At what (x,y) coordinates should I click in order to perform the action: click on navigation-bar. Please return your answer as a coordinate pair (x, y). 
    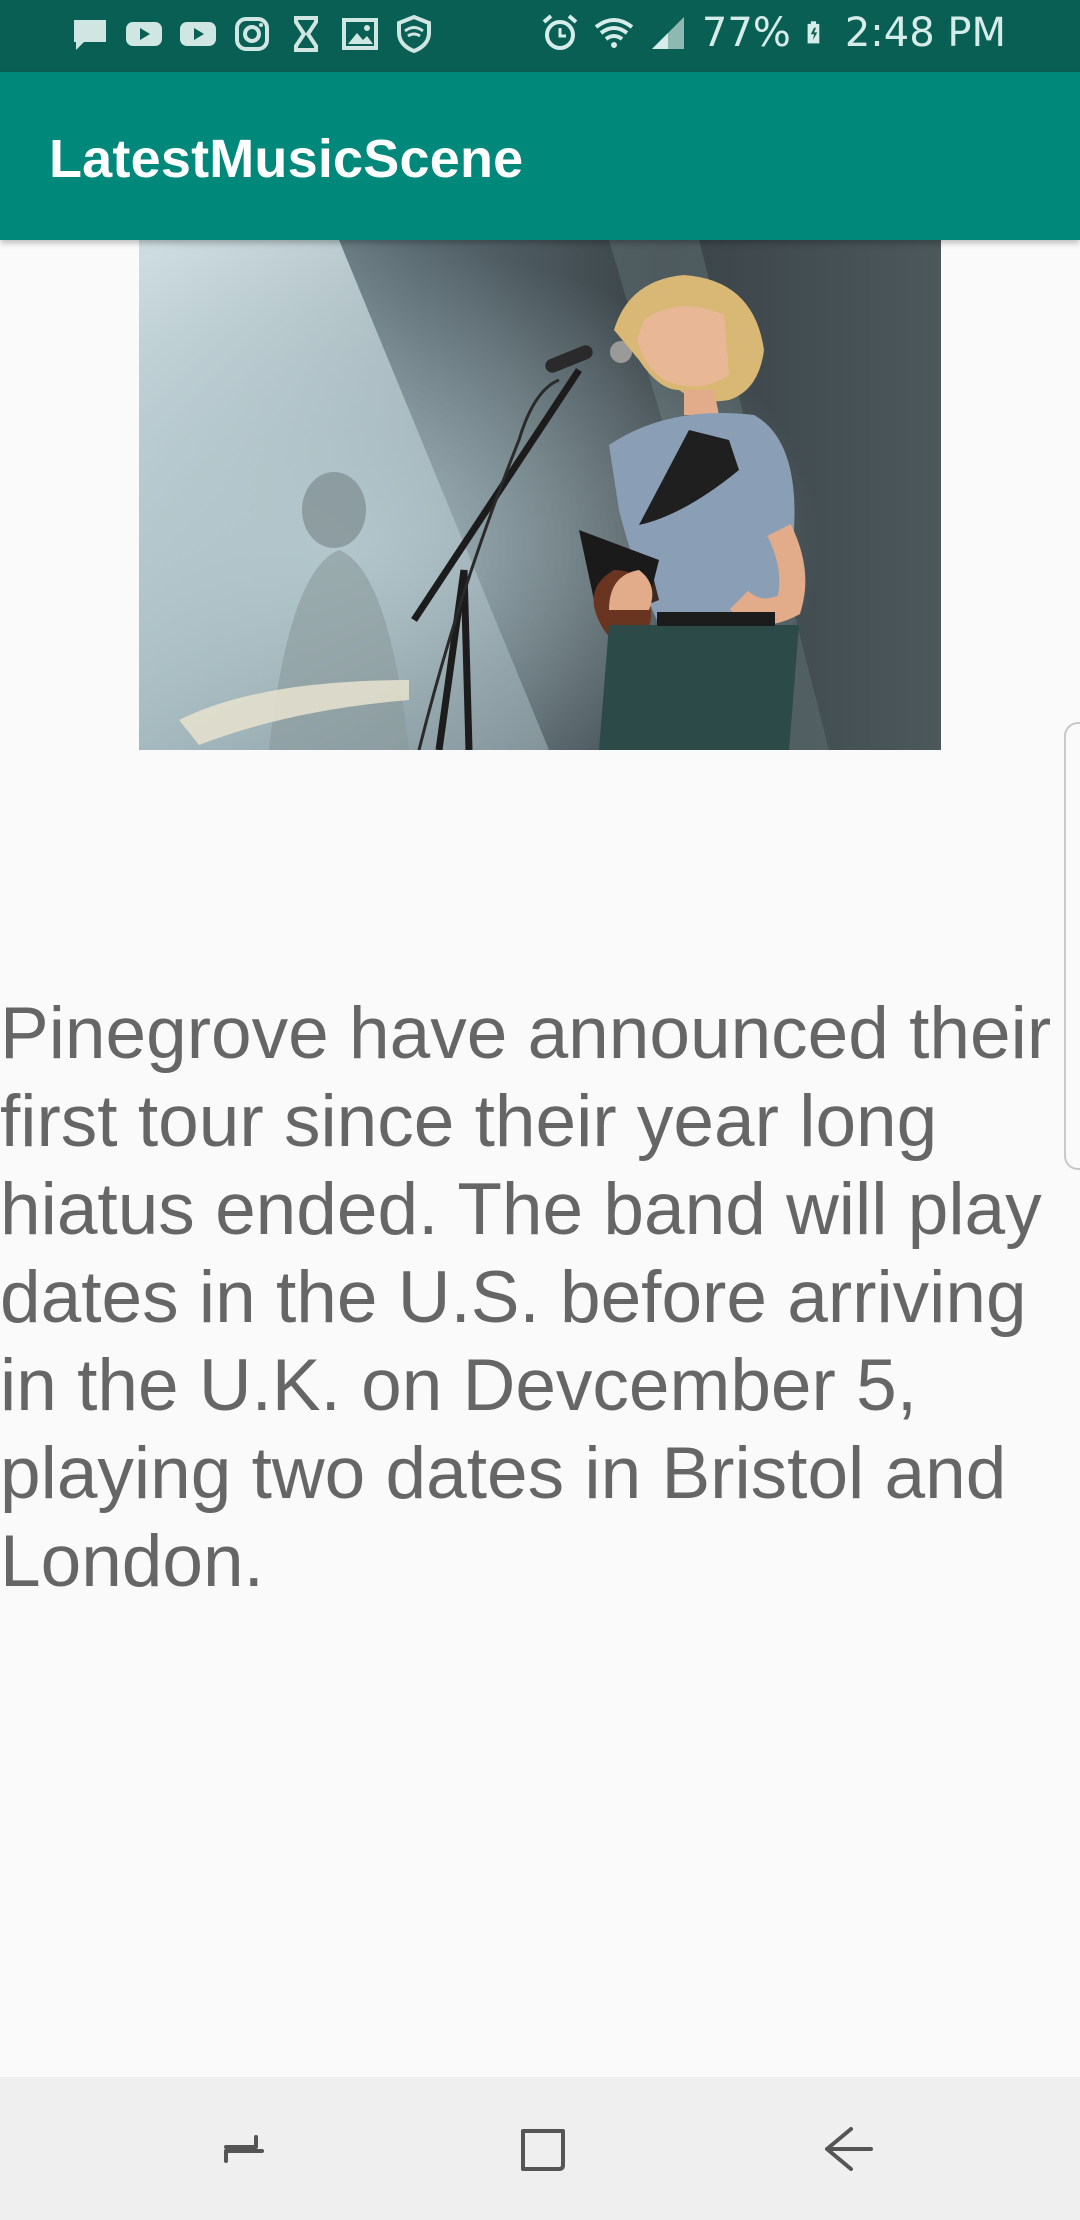
    Looking at the image, I should click on (540, 2148).